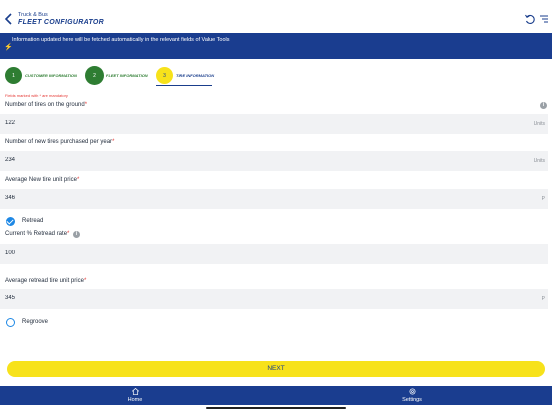  I want to click on new-tire-price-label-text: Average New tire unit price, so click(41, 180).